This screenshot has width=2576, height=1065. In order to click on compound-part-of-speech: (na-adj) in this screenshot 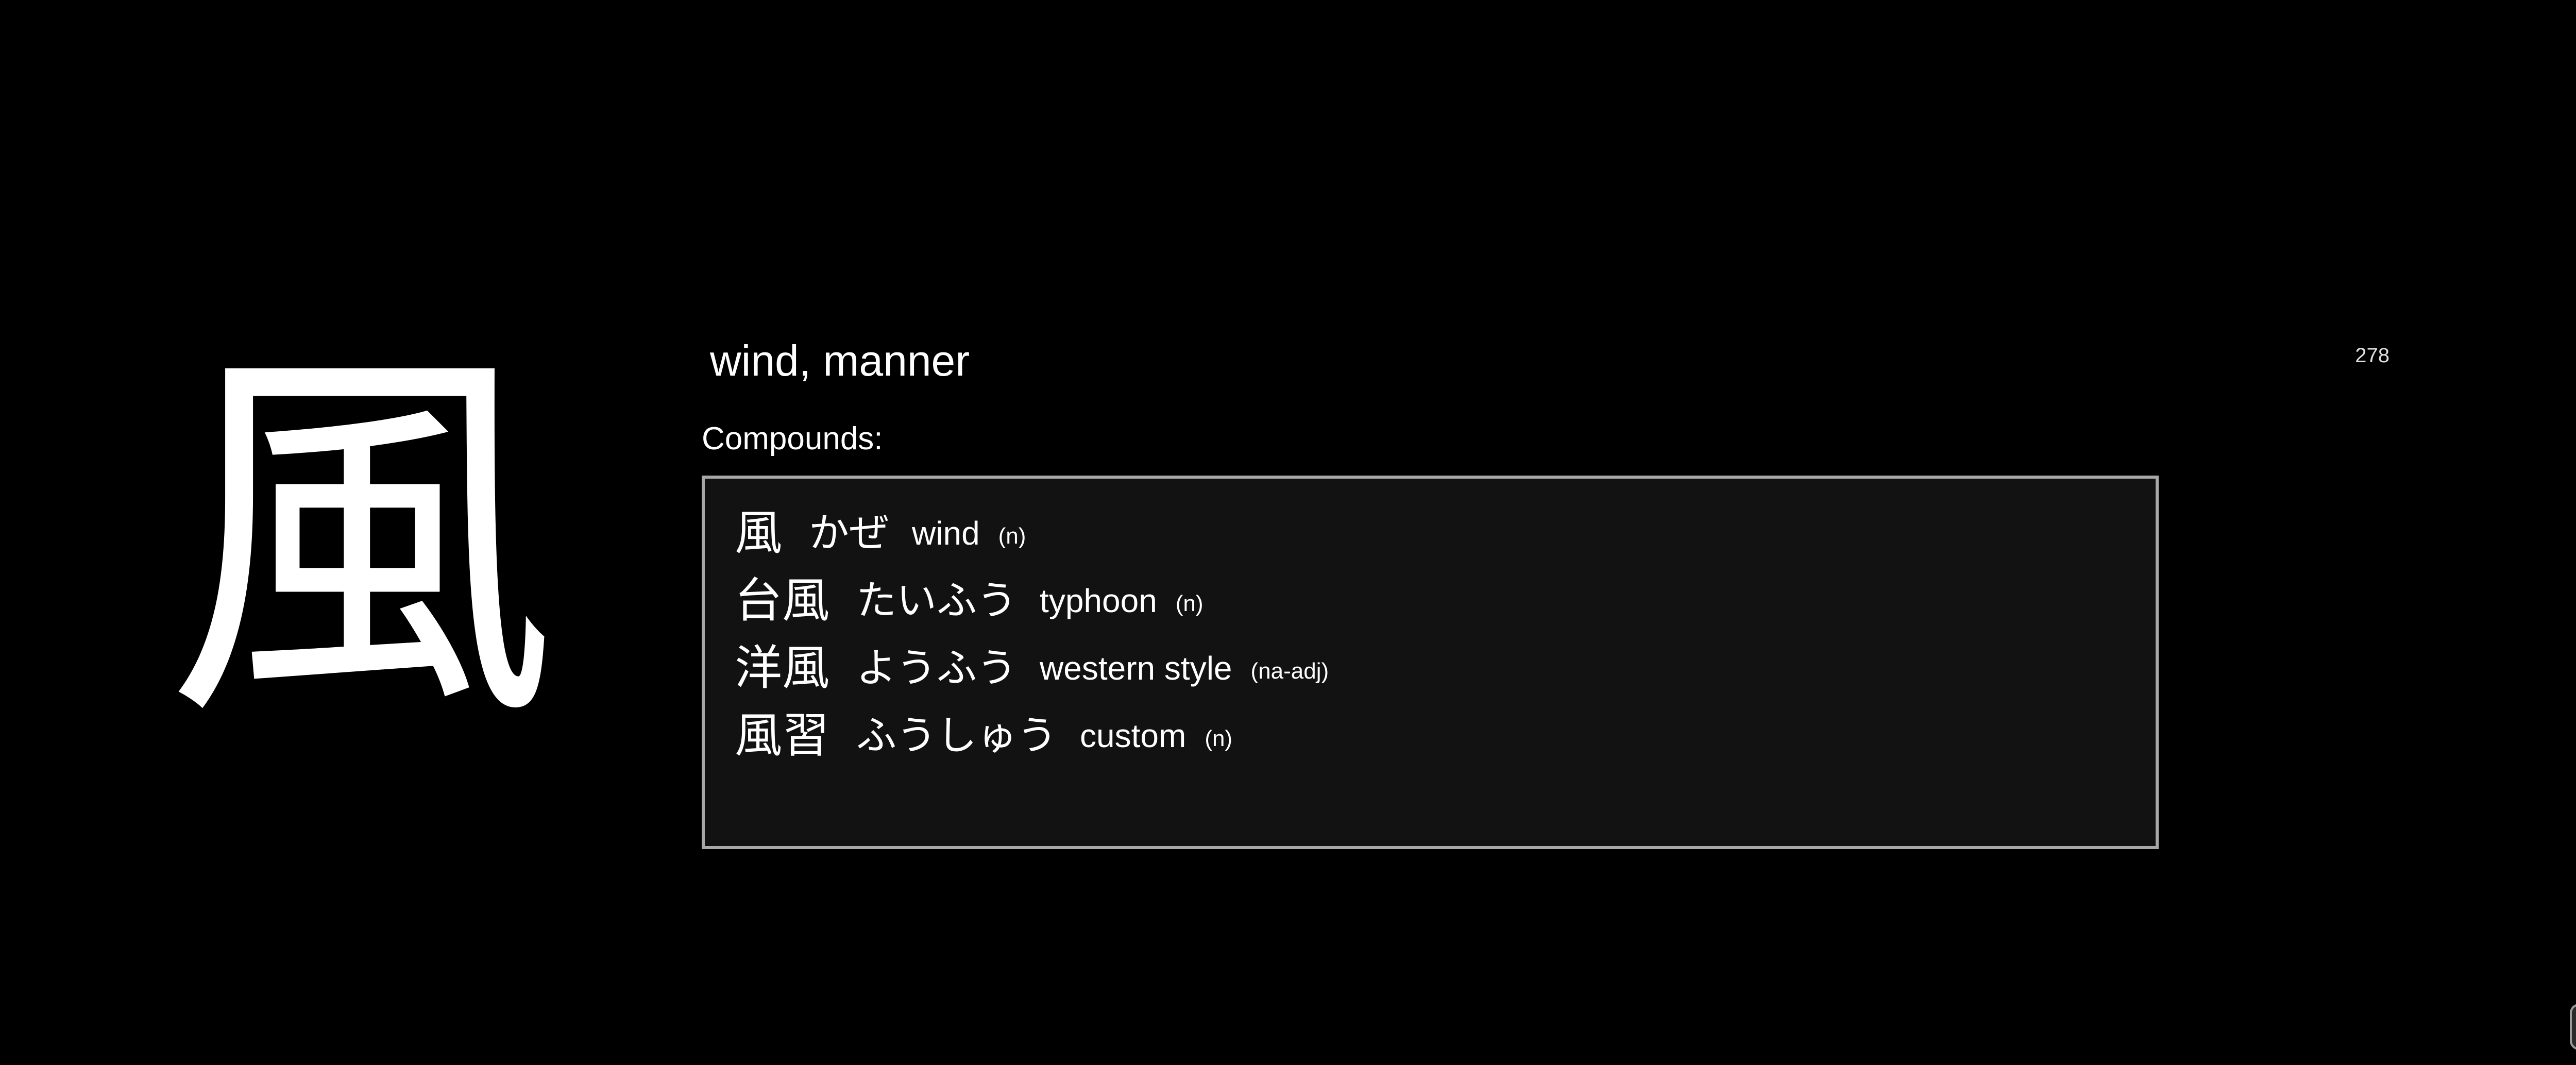, I will do `click(1289, 671)`.